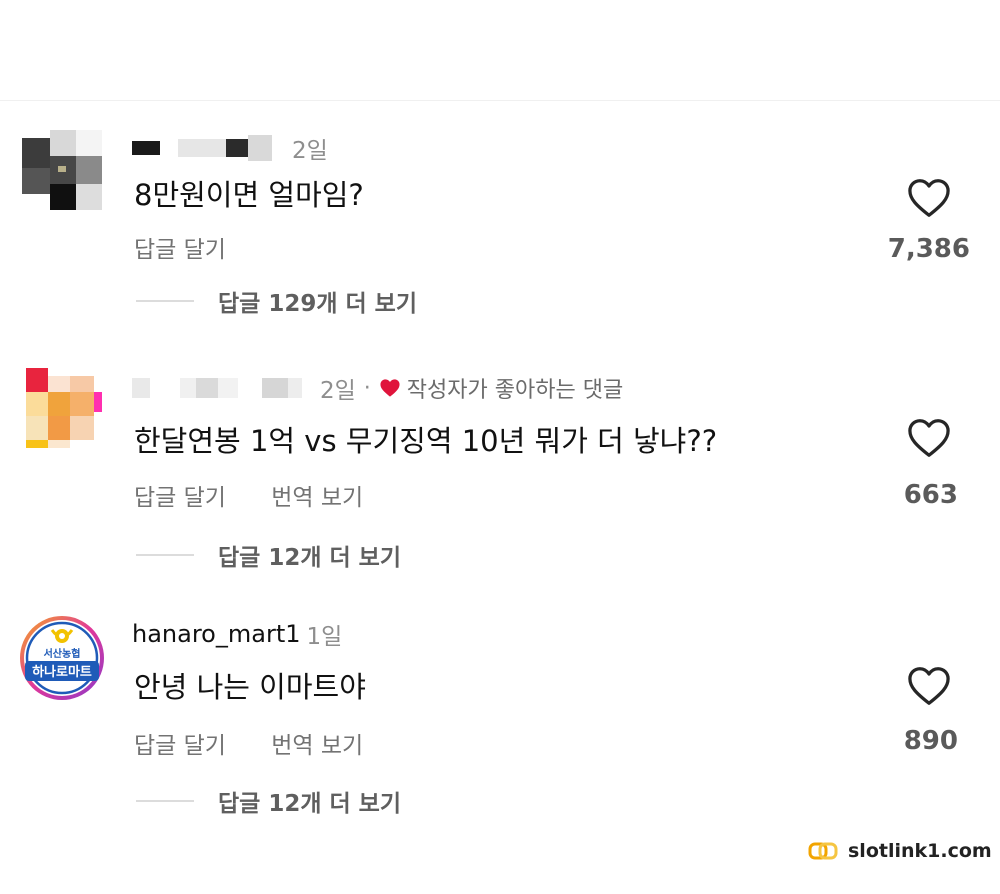 The image size is (1000, 894). Describe the element at coordinates (62, 672) in the screenshot. I see `hanaro-logo-main-text: 하나로마트` at that location.